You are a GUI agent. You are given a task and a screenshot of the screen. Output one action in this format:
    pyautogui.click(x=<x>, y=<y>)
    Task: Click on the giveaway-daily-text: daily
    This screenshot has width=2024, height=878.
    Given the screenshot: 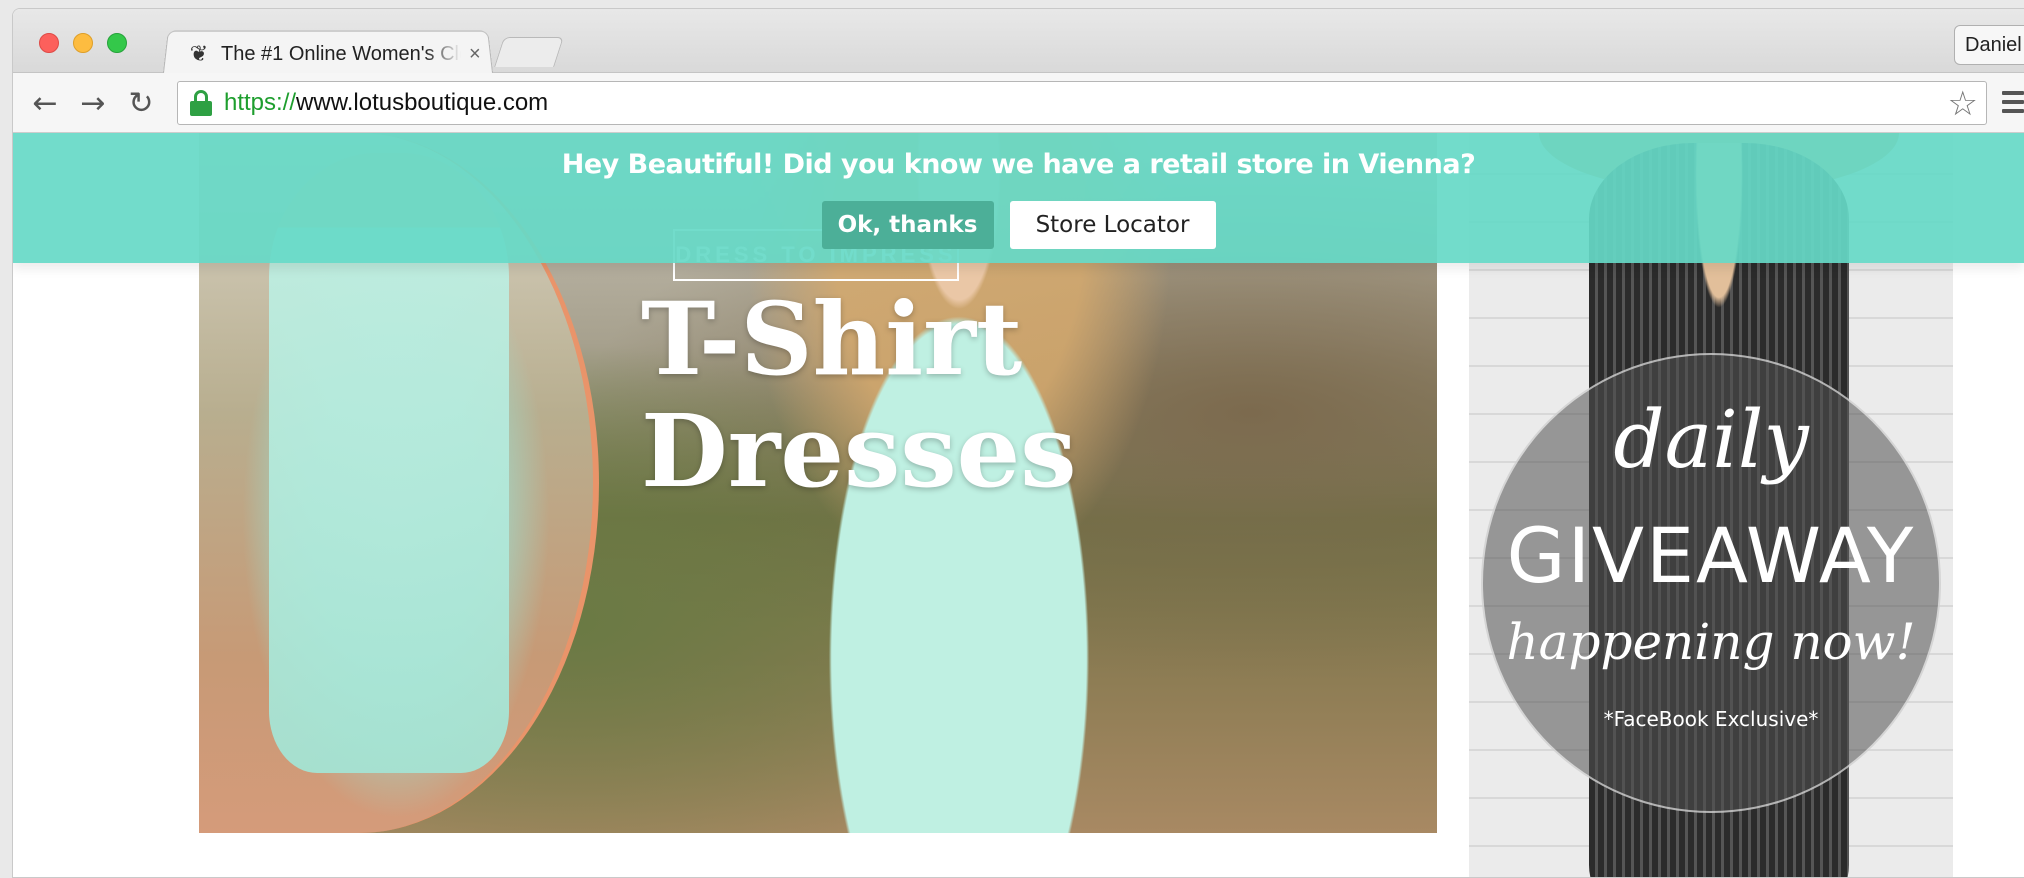 What is the action you would take?
    pyautogui.click(x=1711, y=439)
    